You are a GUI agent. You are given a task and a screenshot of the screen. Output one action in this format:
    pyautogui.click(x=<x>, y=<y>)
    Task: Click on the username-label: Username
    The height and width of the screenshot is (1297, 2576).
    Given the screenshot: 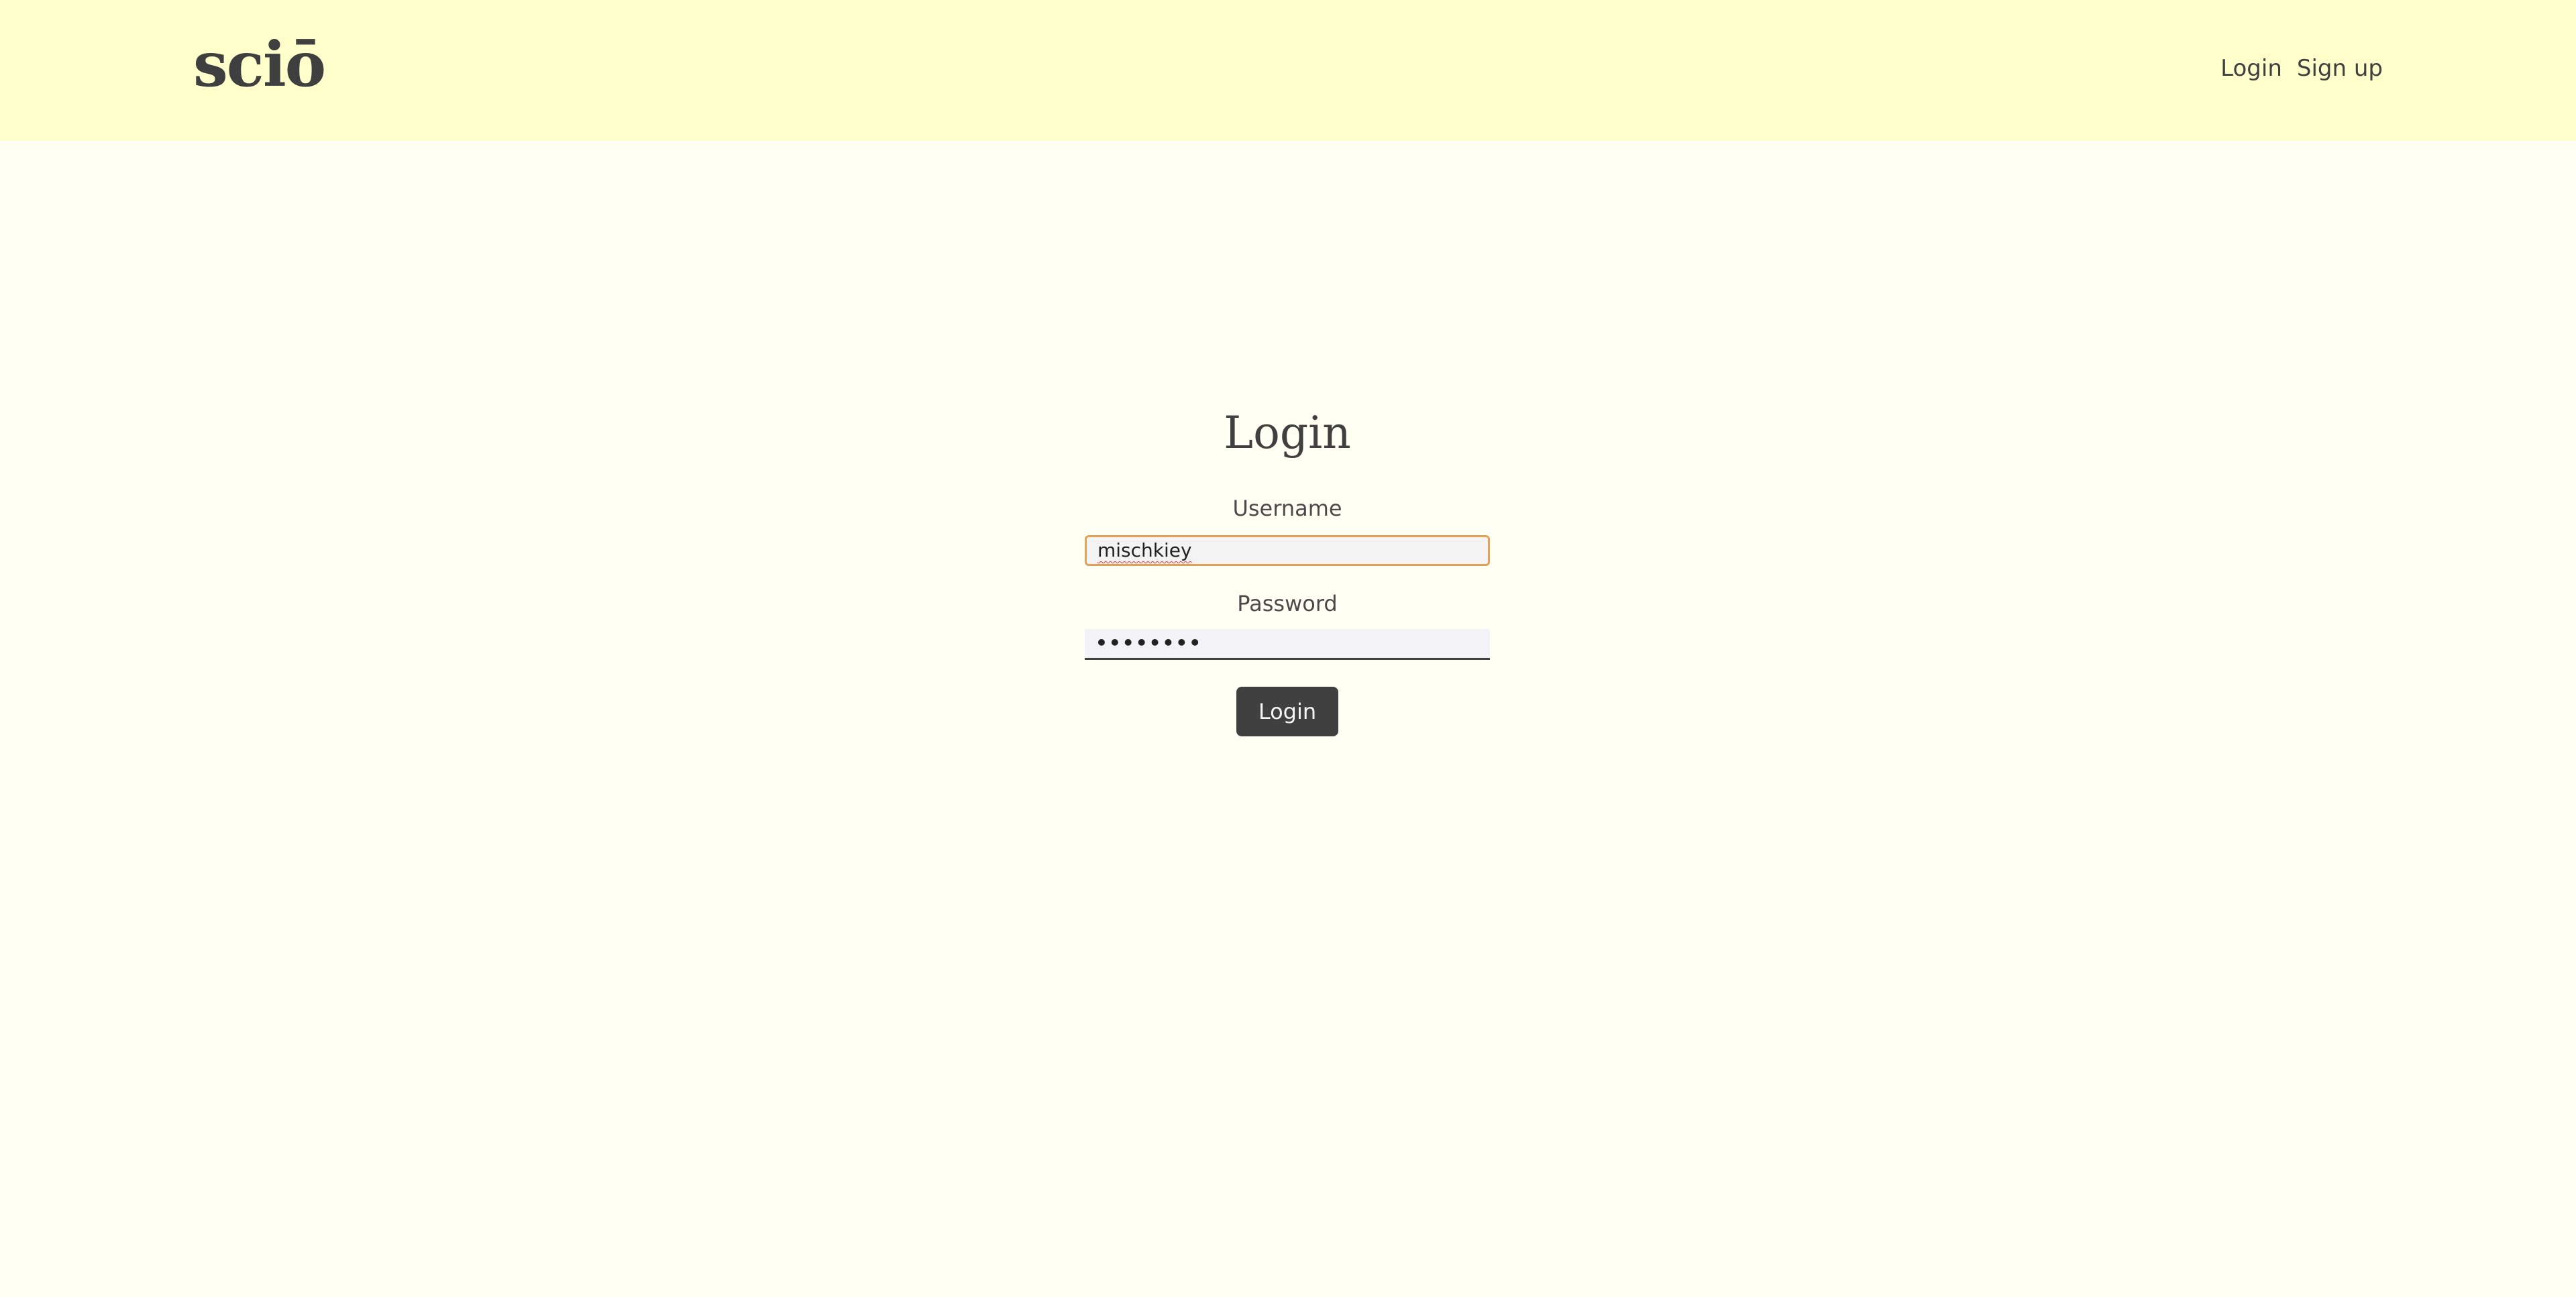 What is the action you would take?
    pyautogui.click(x=1287, y=508)
    